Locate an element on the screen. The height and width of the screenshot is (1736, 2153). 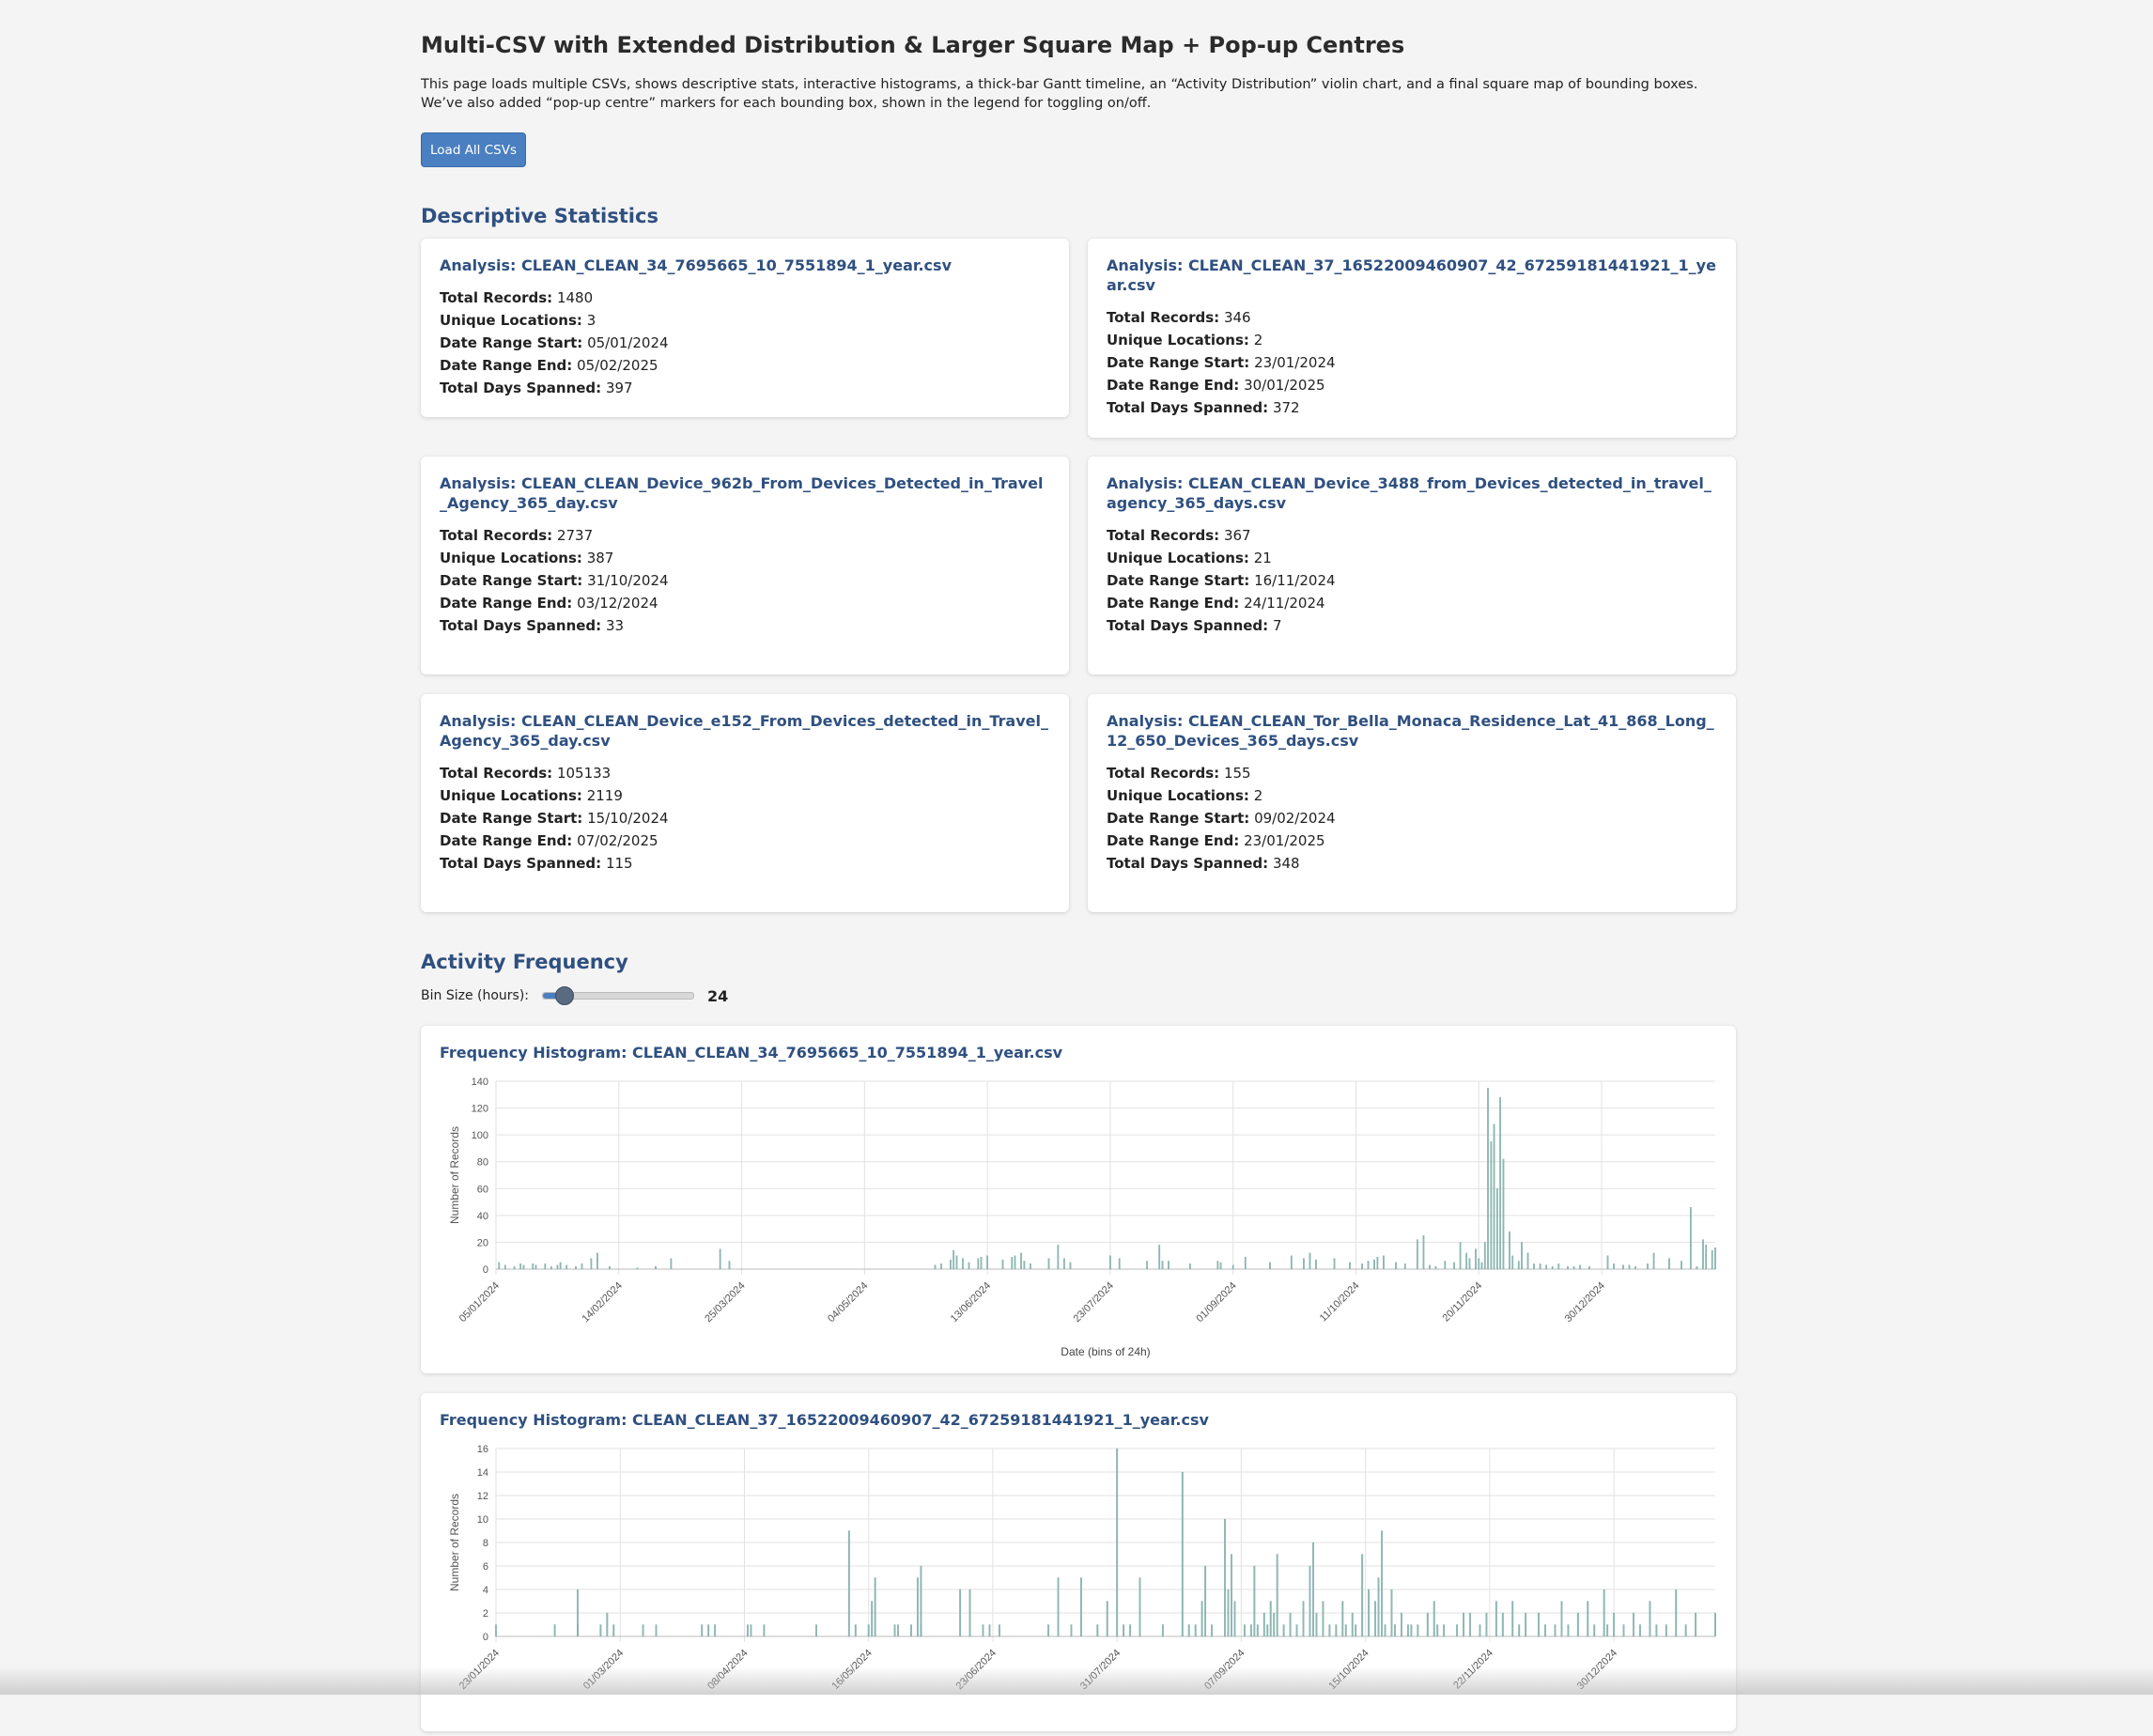
load-all-csvs-button: Load All CSVs is located at coordinates (473, 149).